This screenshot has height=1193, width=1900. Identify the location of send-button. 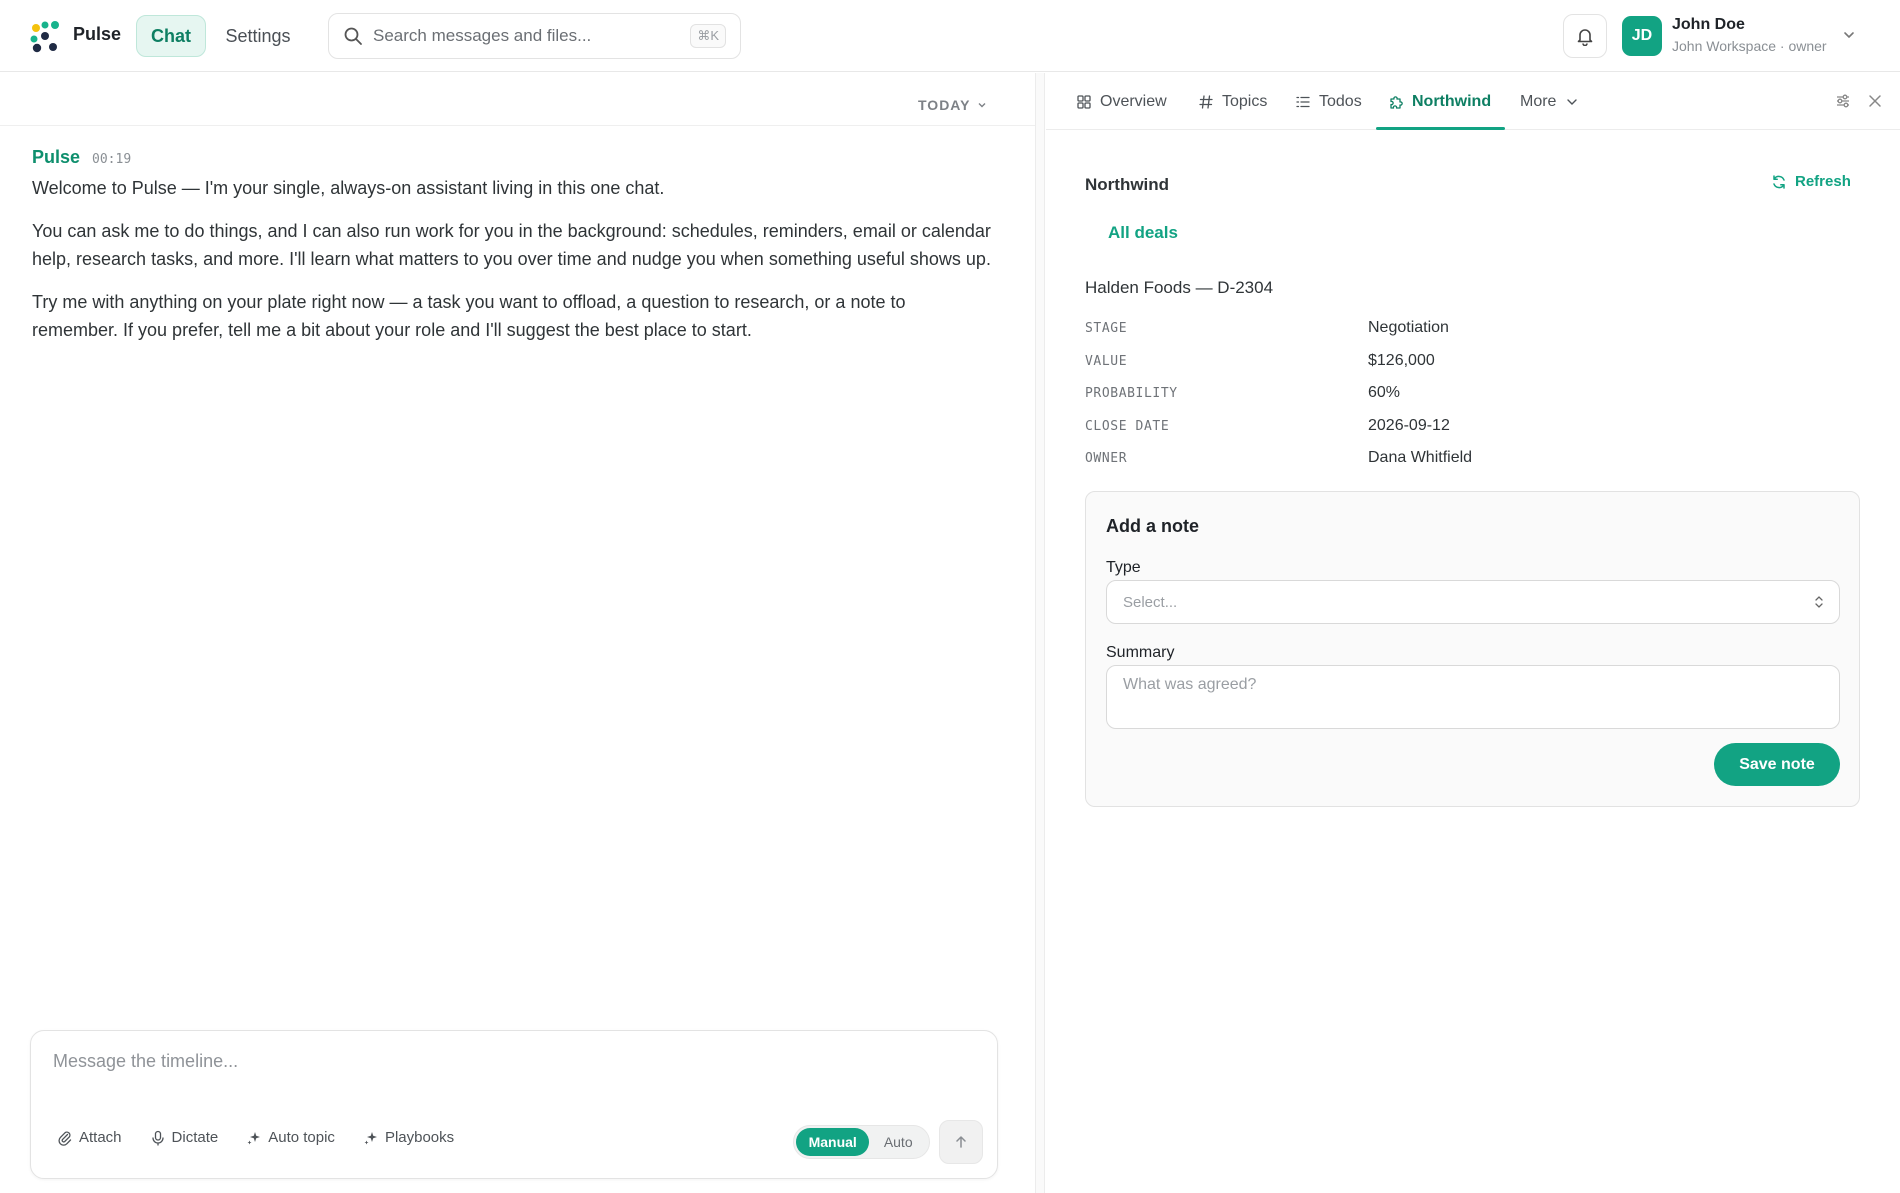
(961, 1142).